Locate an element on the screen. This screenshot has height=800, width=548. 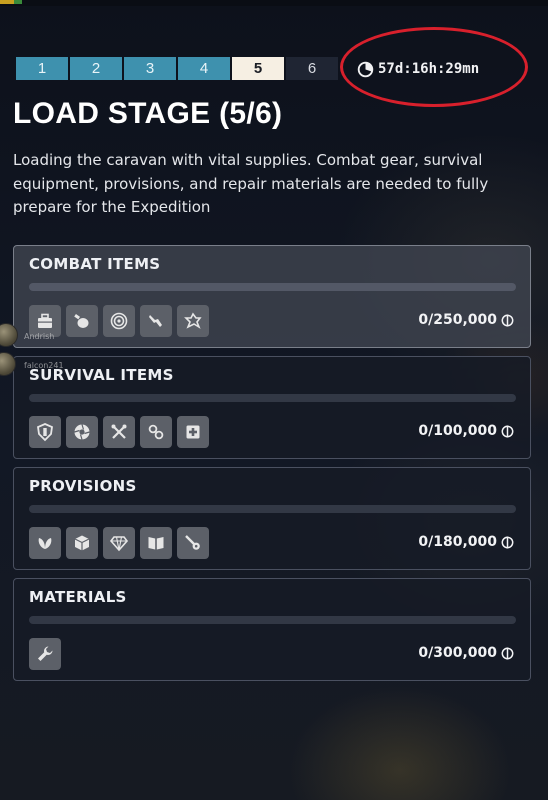
key-icon is located at coordinates (193, 543).